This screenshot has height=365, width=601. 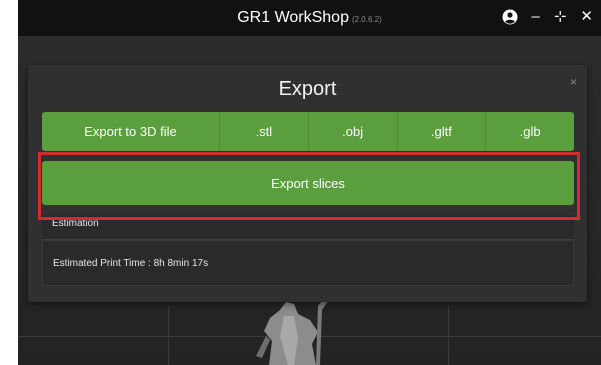 What do you see at coordinates (547, 17) in the screenshot?
I see `window-controls: – ⊹ ✕` at bounding box center [547, 17].